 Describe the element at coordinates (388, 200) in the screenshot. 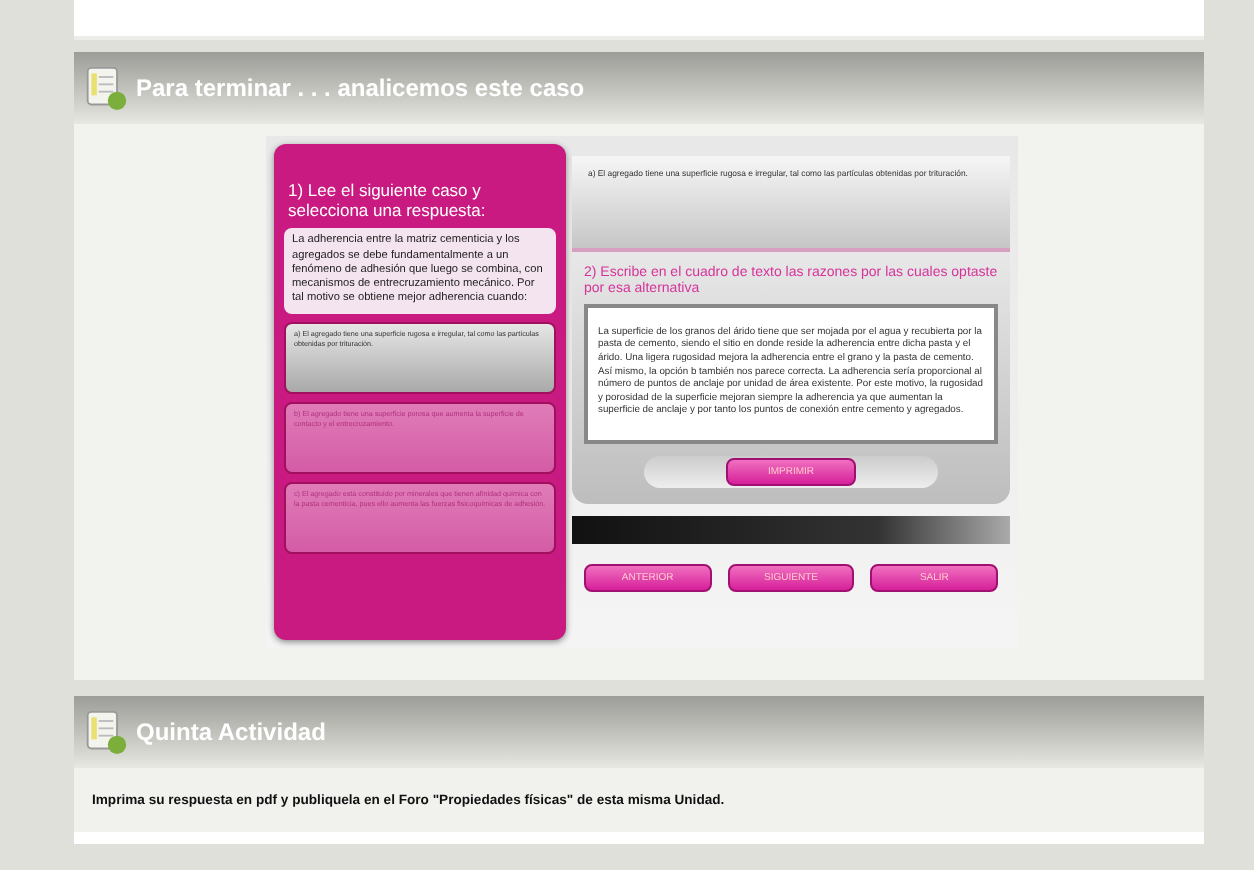

I see `step-title: 1) Lee el siguiente caso y selecciona una respuesta:` at that location.